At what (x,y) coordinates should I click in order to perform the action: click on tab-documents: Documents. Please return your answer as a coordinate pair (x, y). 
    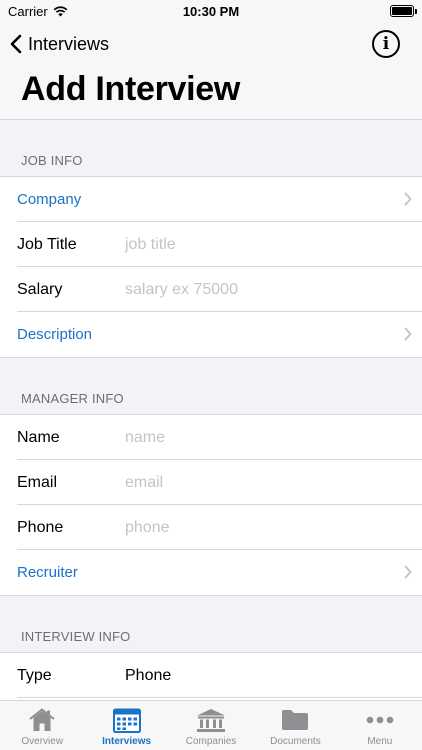
    Looking at the image, I should click on (295, 725).